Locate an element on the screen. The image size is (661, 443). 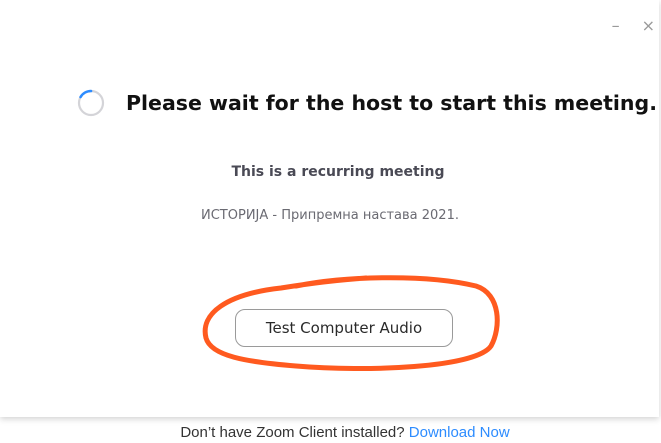
footer-prompt: Don’t have Zoom Client installed? is located at coordinates (292, 432).